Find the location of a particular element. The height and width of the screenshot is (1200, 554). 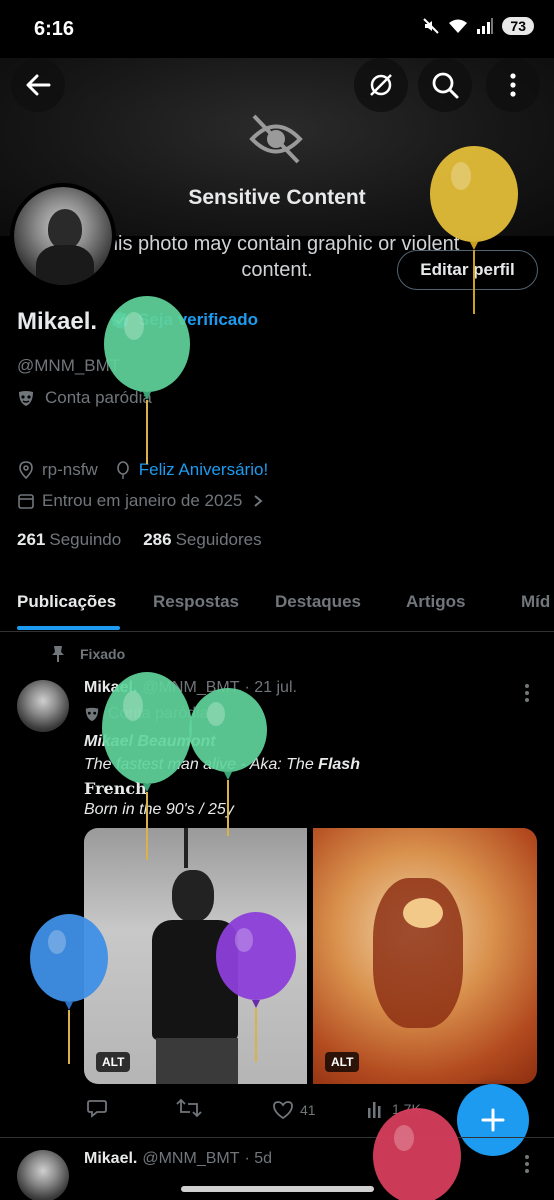

following-link: 261 Seguindo is located at coordinates (69, 540).